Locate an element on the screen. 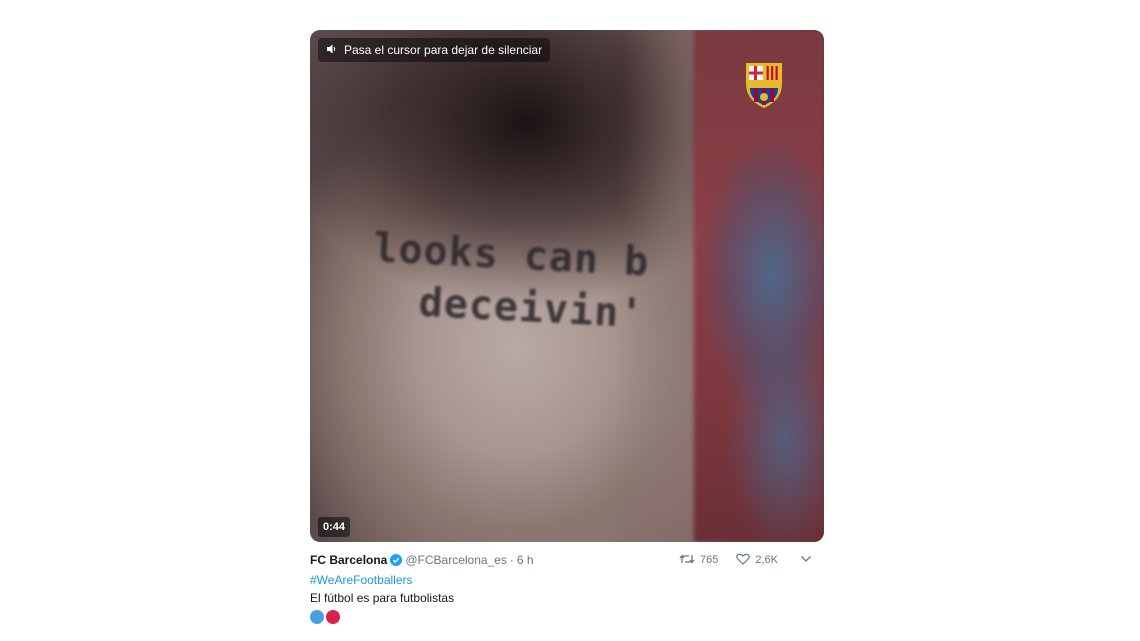 The height and width of the screenshot is (641, 1140). video-frame-tattoo: looks can b deceivin' is located at coordinates (521, 282).